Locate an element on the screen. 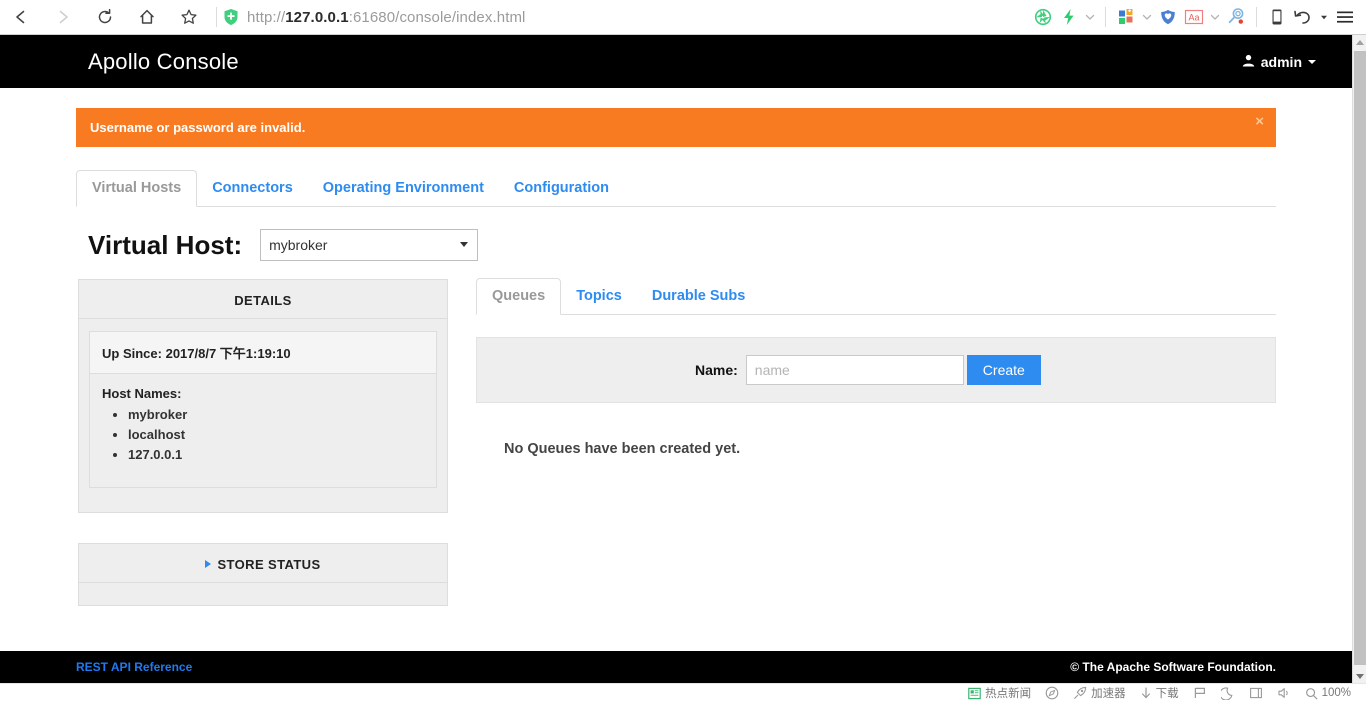  triangle-up-icon is located at coordinates (1360, 42).